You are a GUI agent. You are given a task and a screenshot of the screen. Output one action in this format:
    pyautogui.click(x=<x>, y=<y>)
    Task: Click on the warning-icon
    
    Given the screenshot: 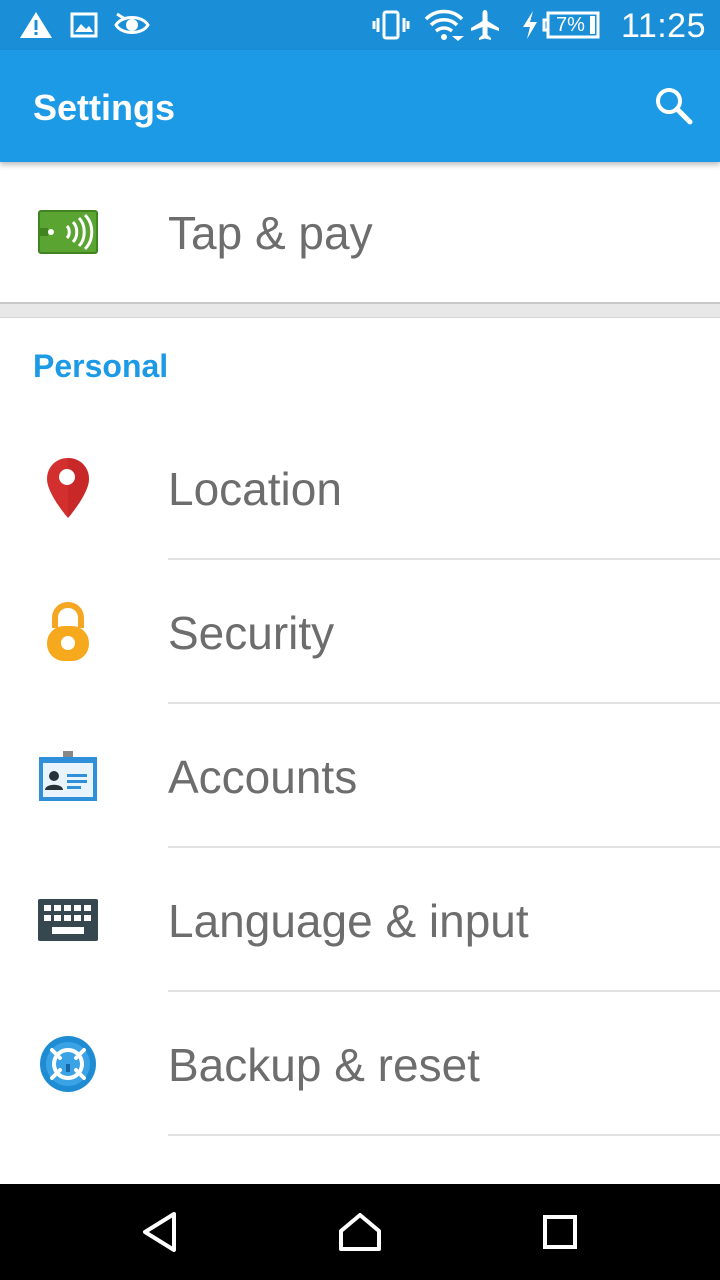 What is the action you would take?
    pyautogui.click(x=36, y=25)
    